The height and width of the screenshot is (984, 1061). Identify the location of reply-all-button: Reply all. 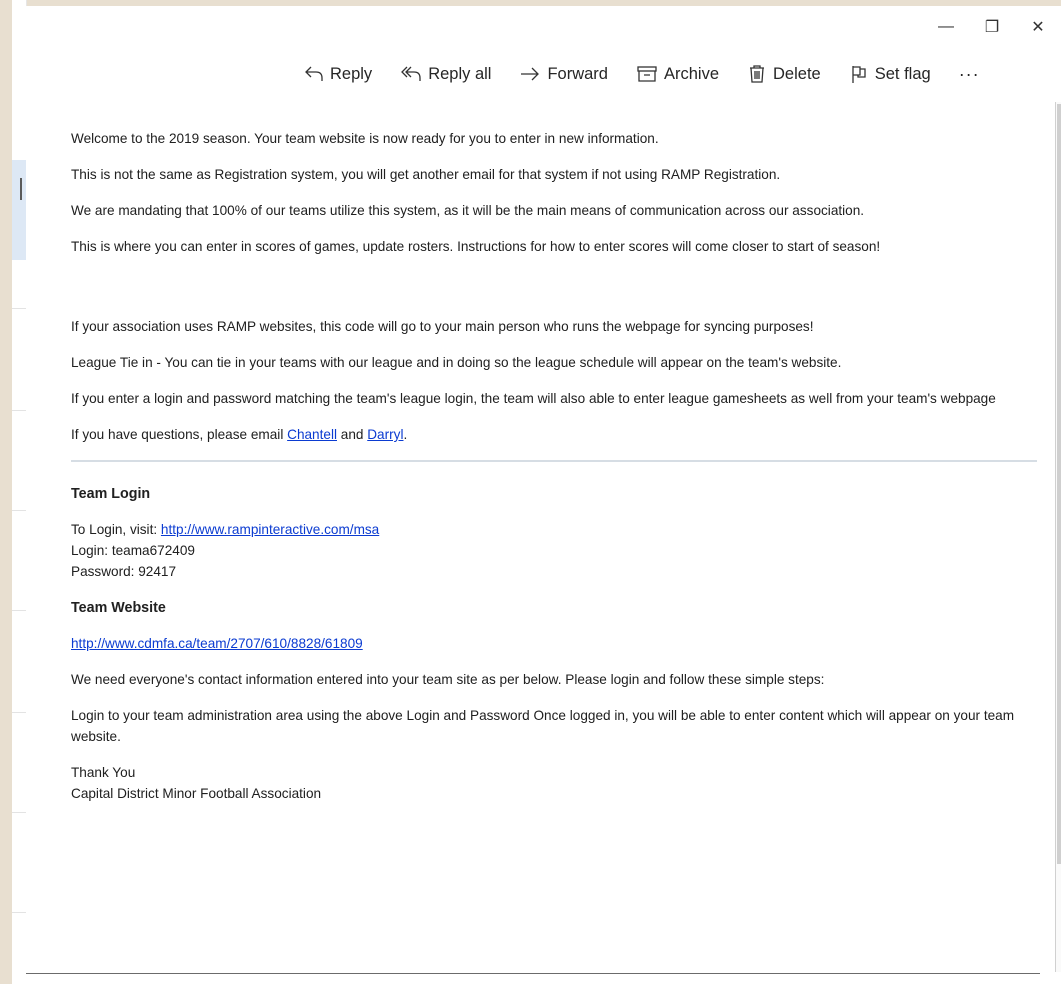
(445, 74).